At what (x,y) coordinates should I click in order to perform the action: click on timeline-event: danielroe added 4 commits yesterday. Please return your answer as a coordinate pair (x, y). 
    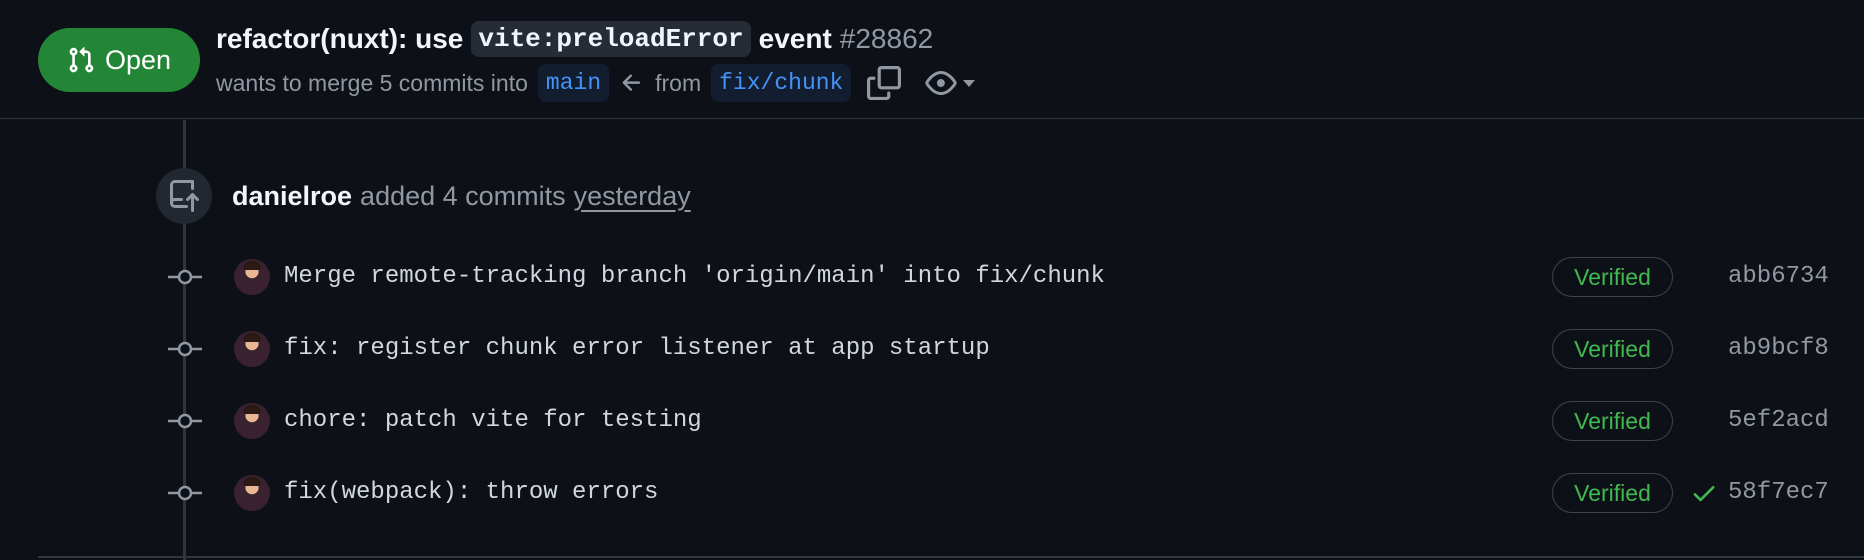
    Looking at the image, I should click on (461, 196).